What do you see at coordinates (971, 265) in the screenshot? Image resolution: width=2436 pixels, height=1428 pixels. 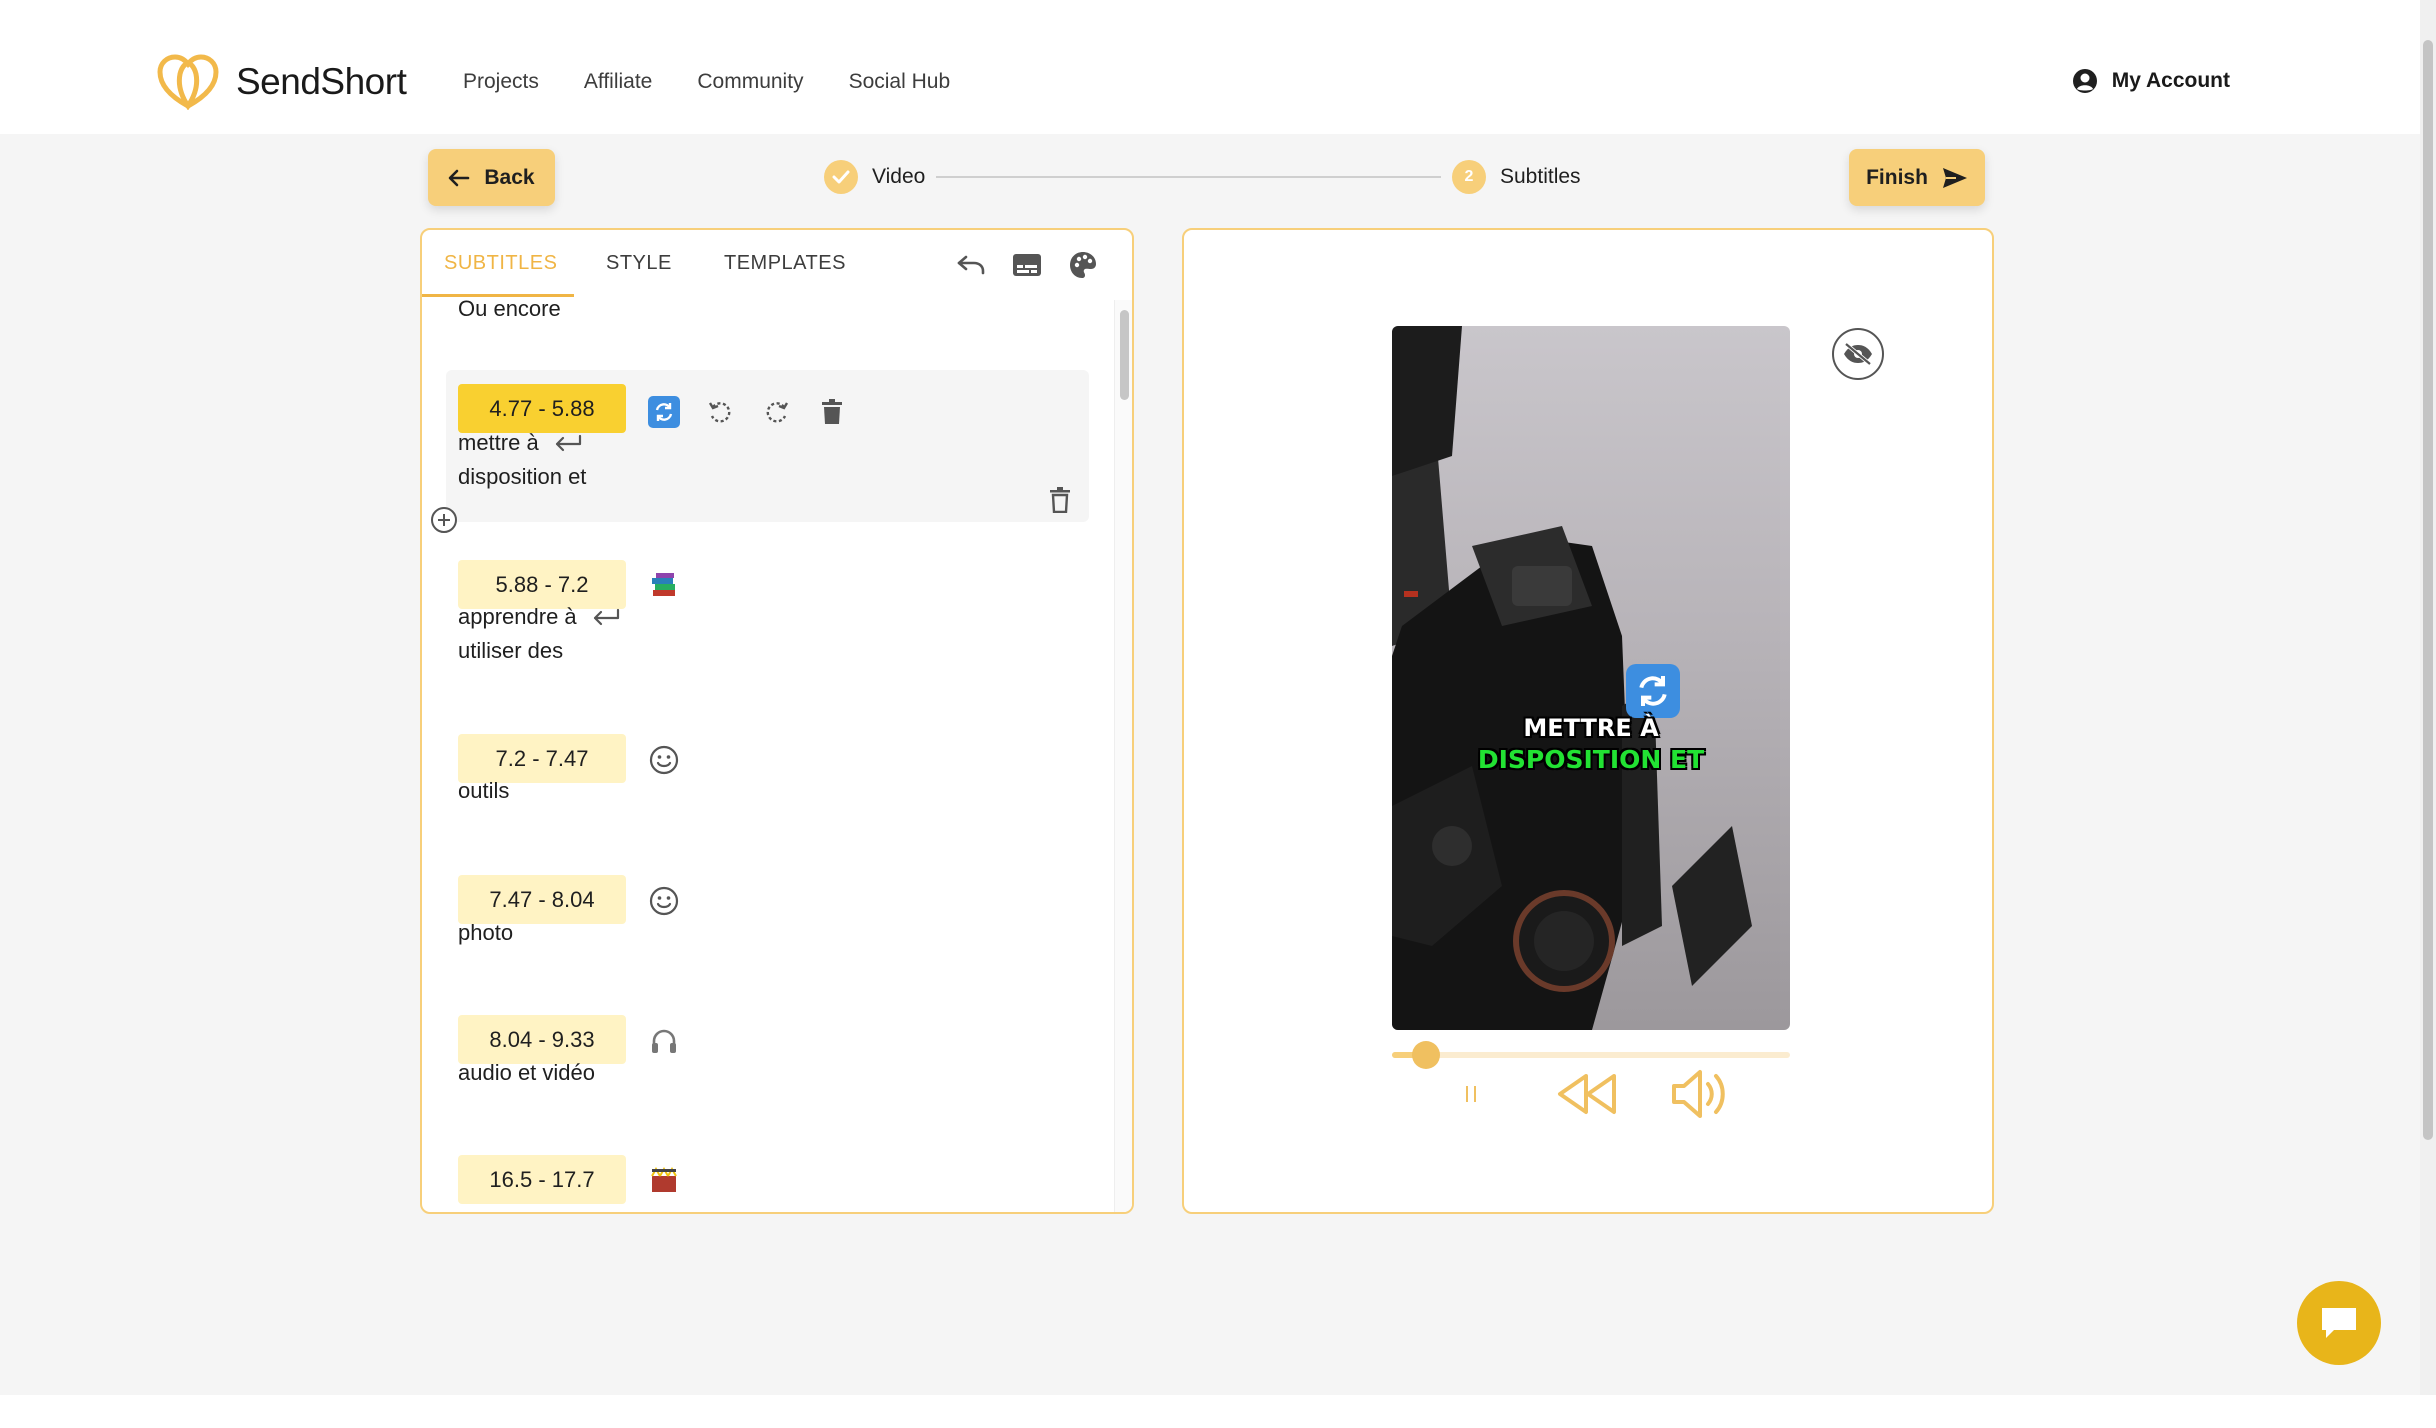 I see `undo-icon` at bounding box center [971, 265].